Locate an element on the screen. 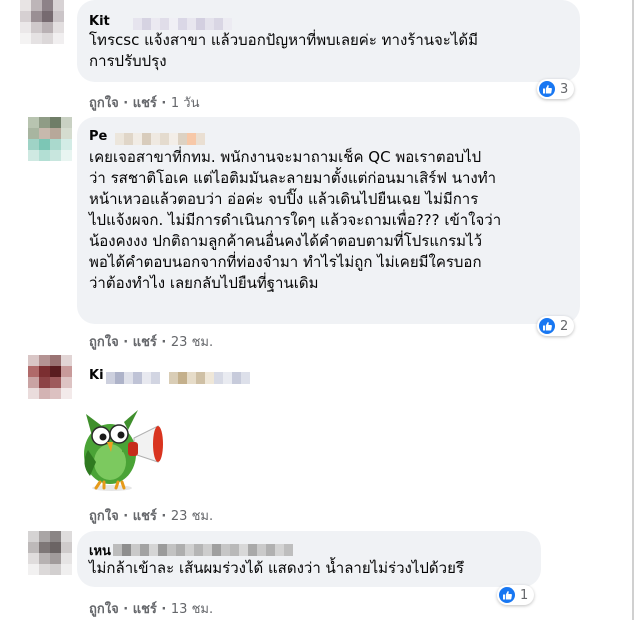  timestamp: 1 วัน is located at coordinates (185, 103).